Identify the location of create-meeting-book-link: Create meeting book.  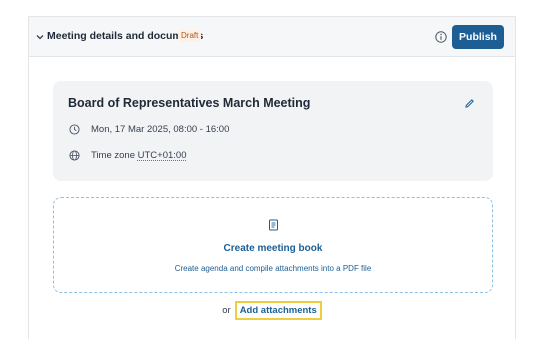
(273, 248).